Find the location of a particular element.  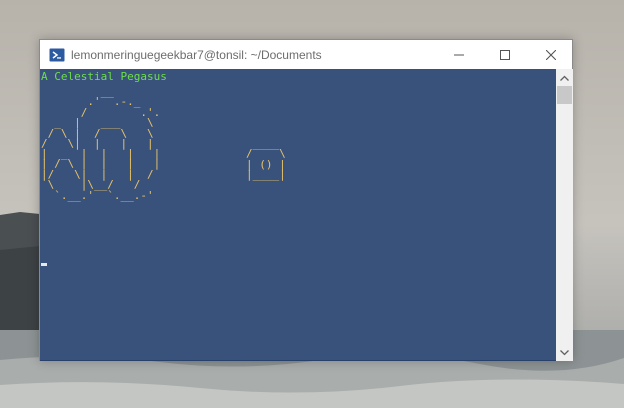

minimize-icon is located at coordinates (459, 54).